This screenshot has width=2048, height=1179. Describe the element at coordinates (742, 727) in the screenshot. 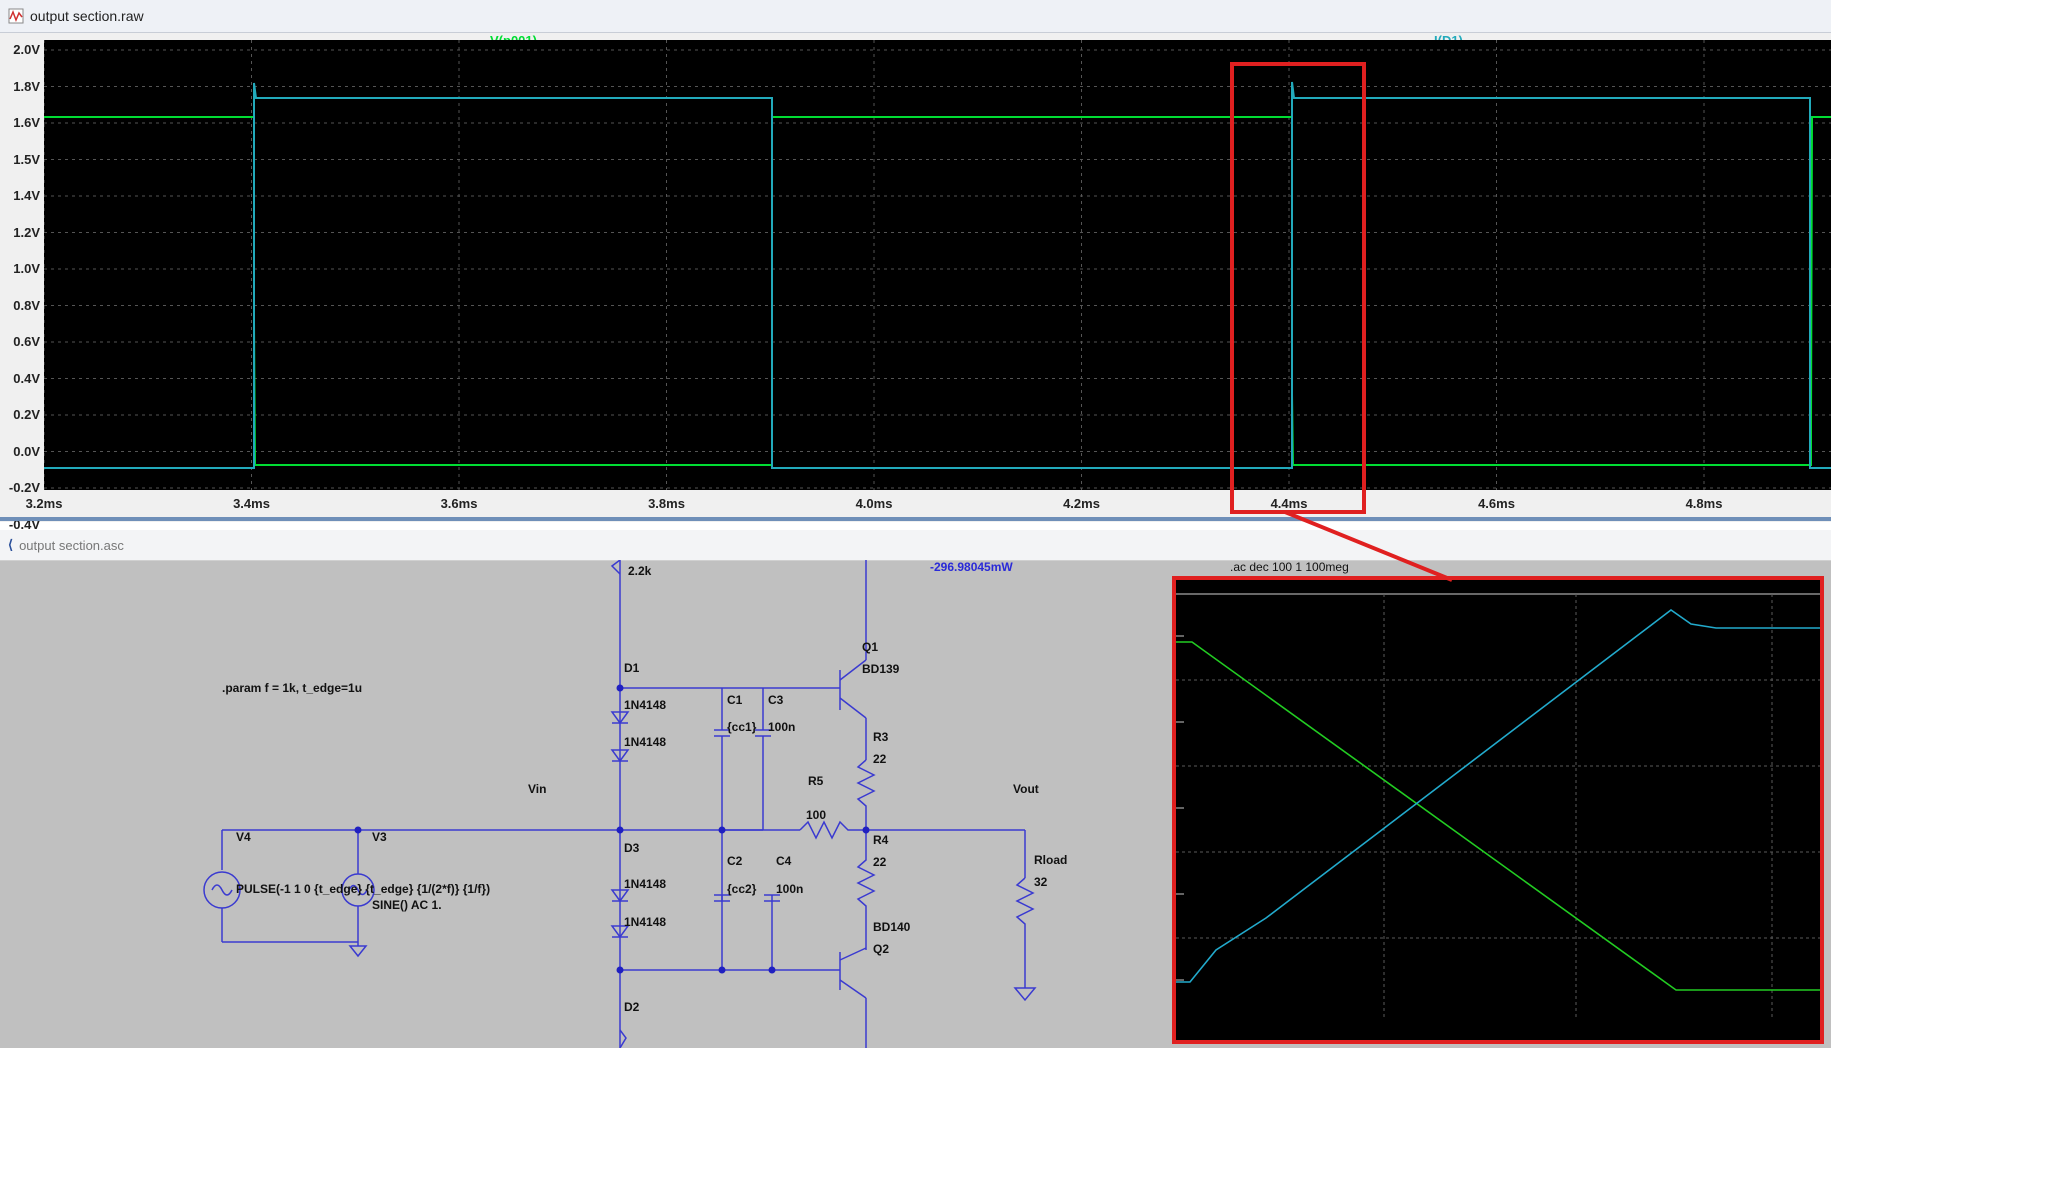

I see `label-c1-value: {cc1}` at that location.